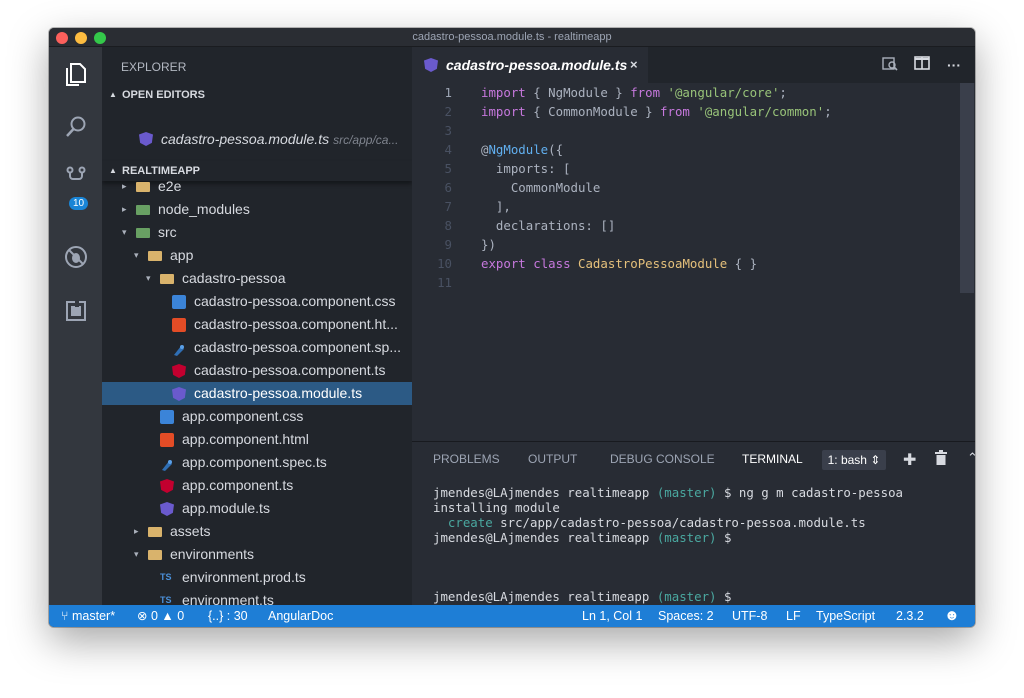 The width and height of the screenshot is (1024, 698). I want to click on tree-folder: ▾ environments, so click(257, 554).